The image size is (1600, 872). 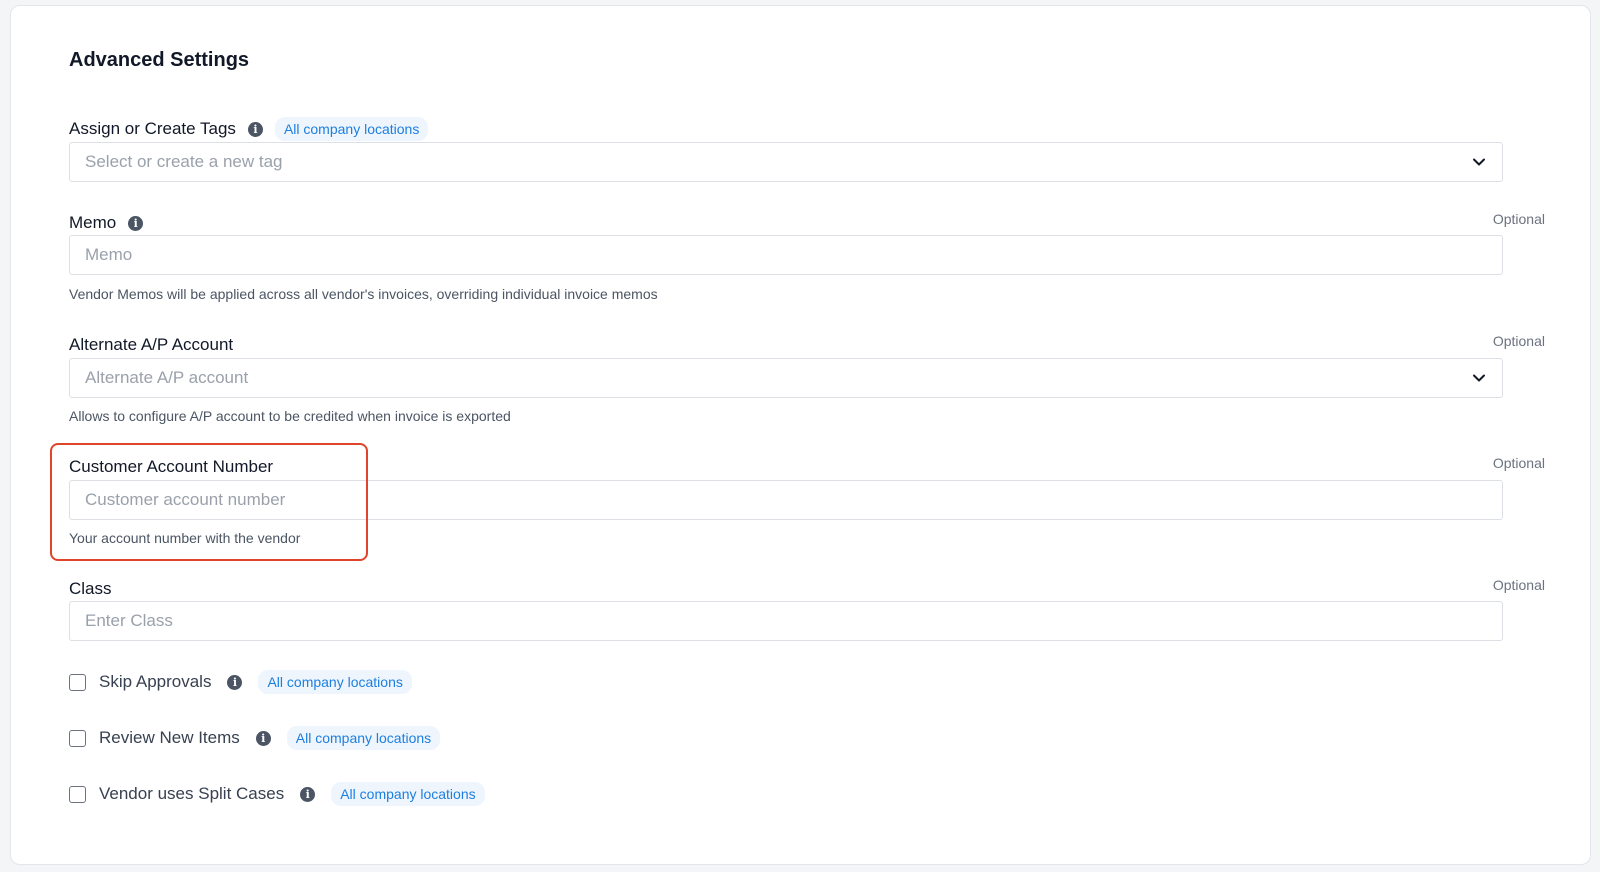 What do you see at coordinates (786, 162) in the screenshot?
I see `tags-select: Select or create a new tag` at bounding box center [786, 162].